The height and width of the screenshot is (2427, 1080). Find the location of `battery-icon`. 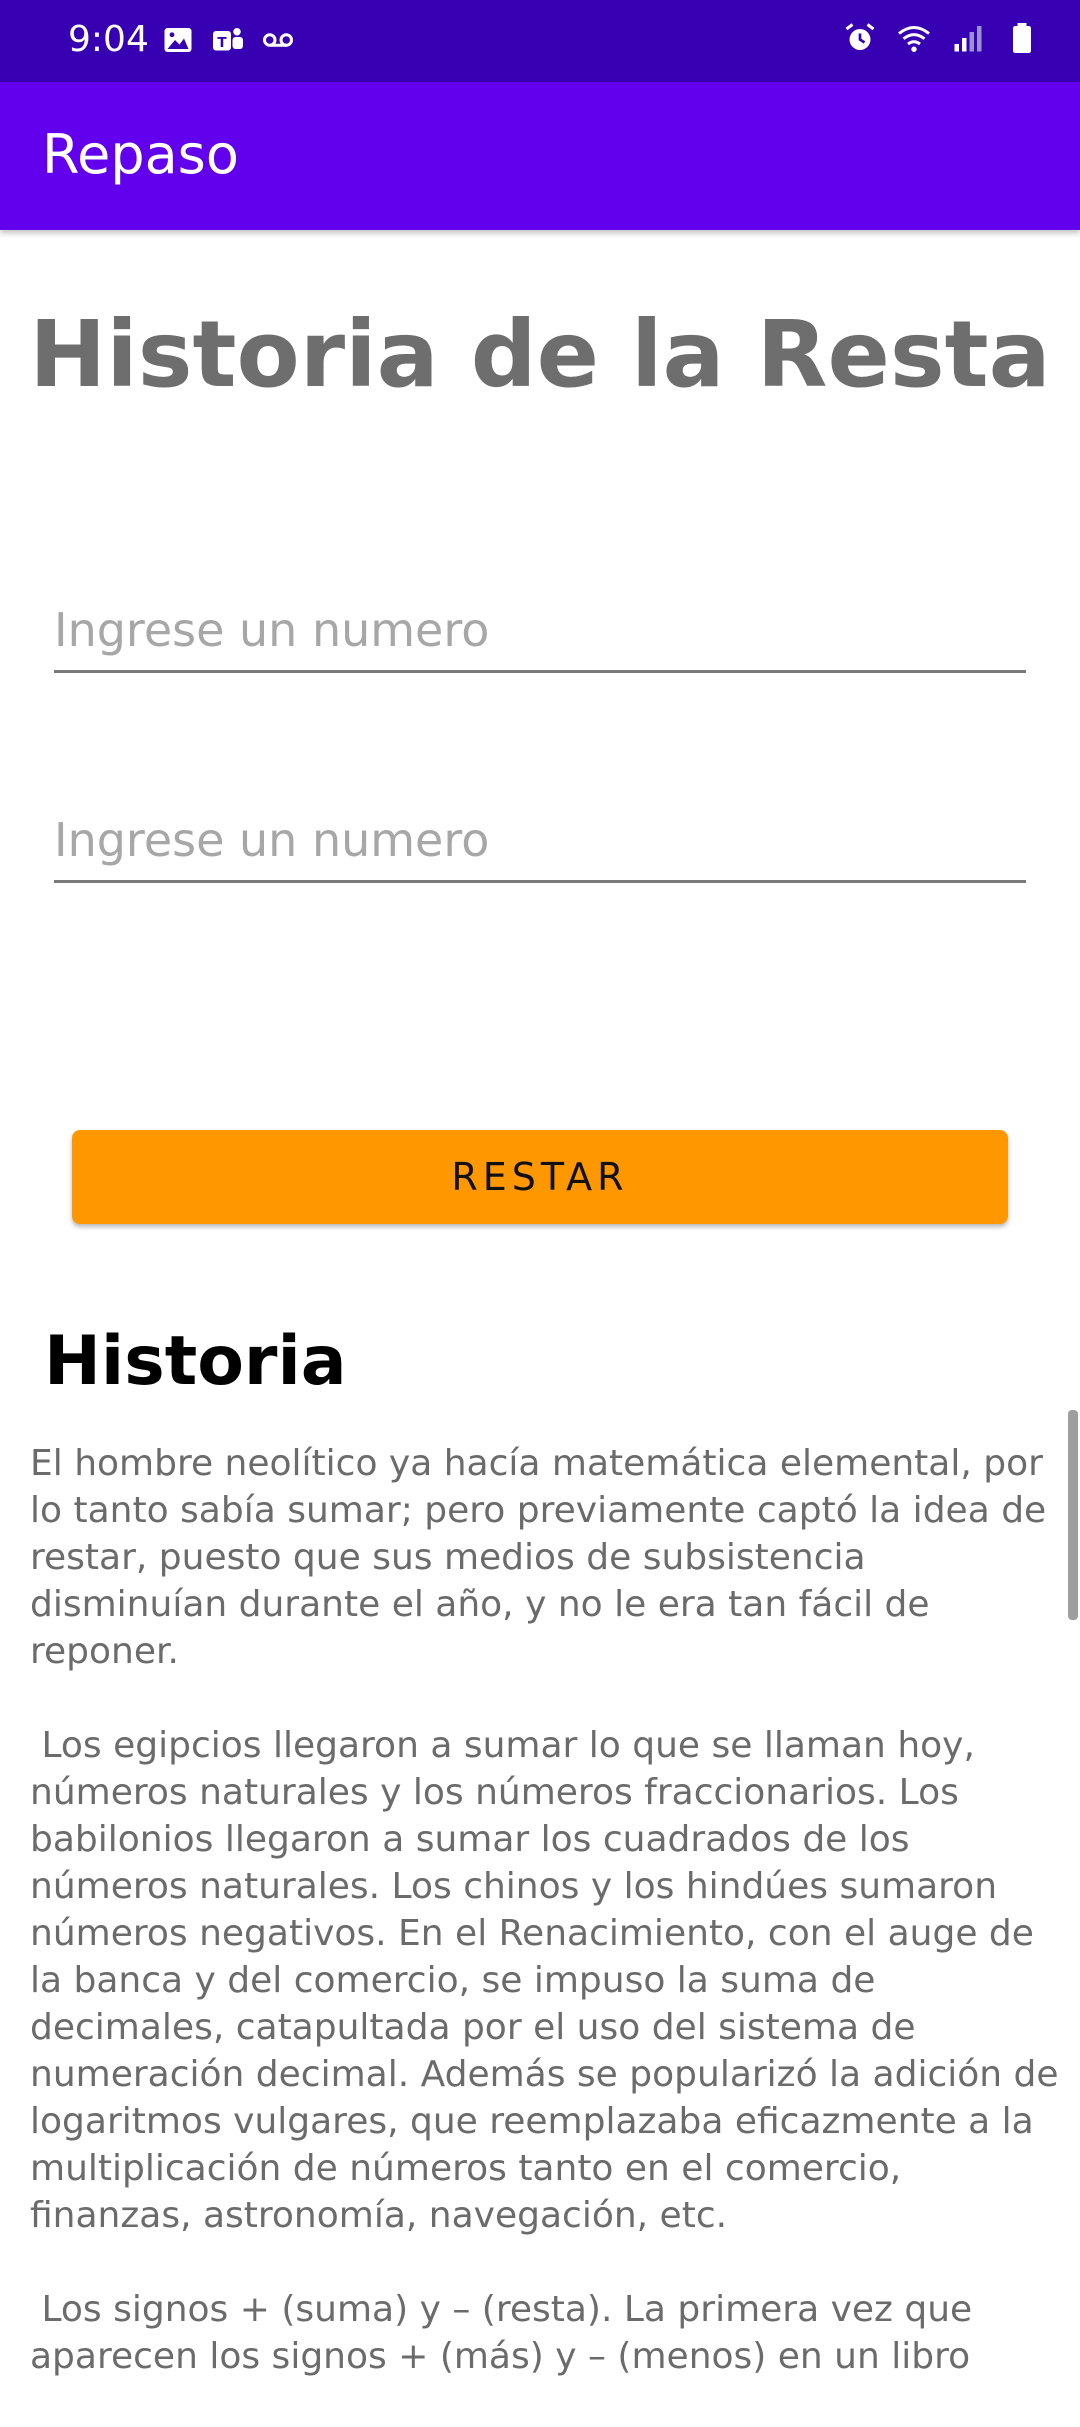

battery-icon is located at coordinates (1022, 38).